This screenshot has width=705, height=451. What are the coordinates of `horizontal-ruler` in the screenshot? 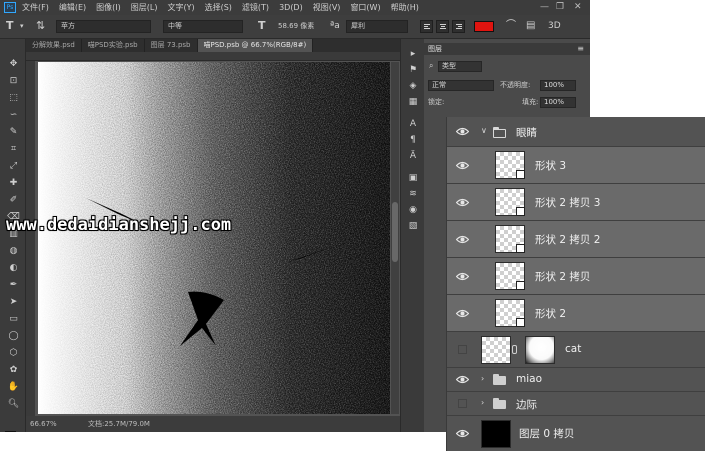 It's located at (213, 56).